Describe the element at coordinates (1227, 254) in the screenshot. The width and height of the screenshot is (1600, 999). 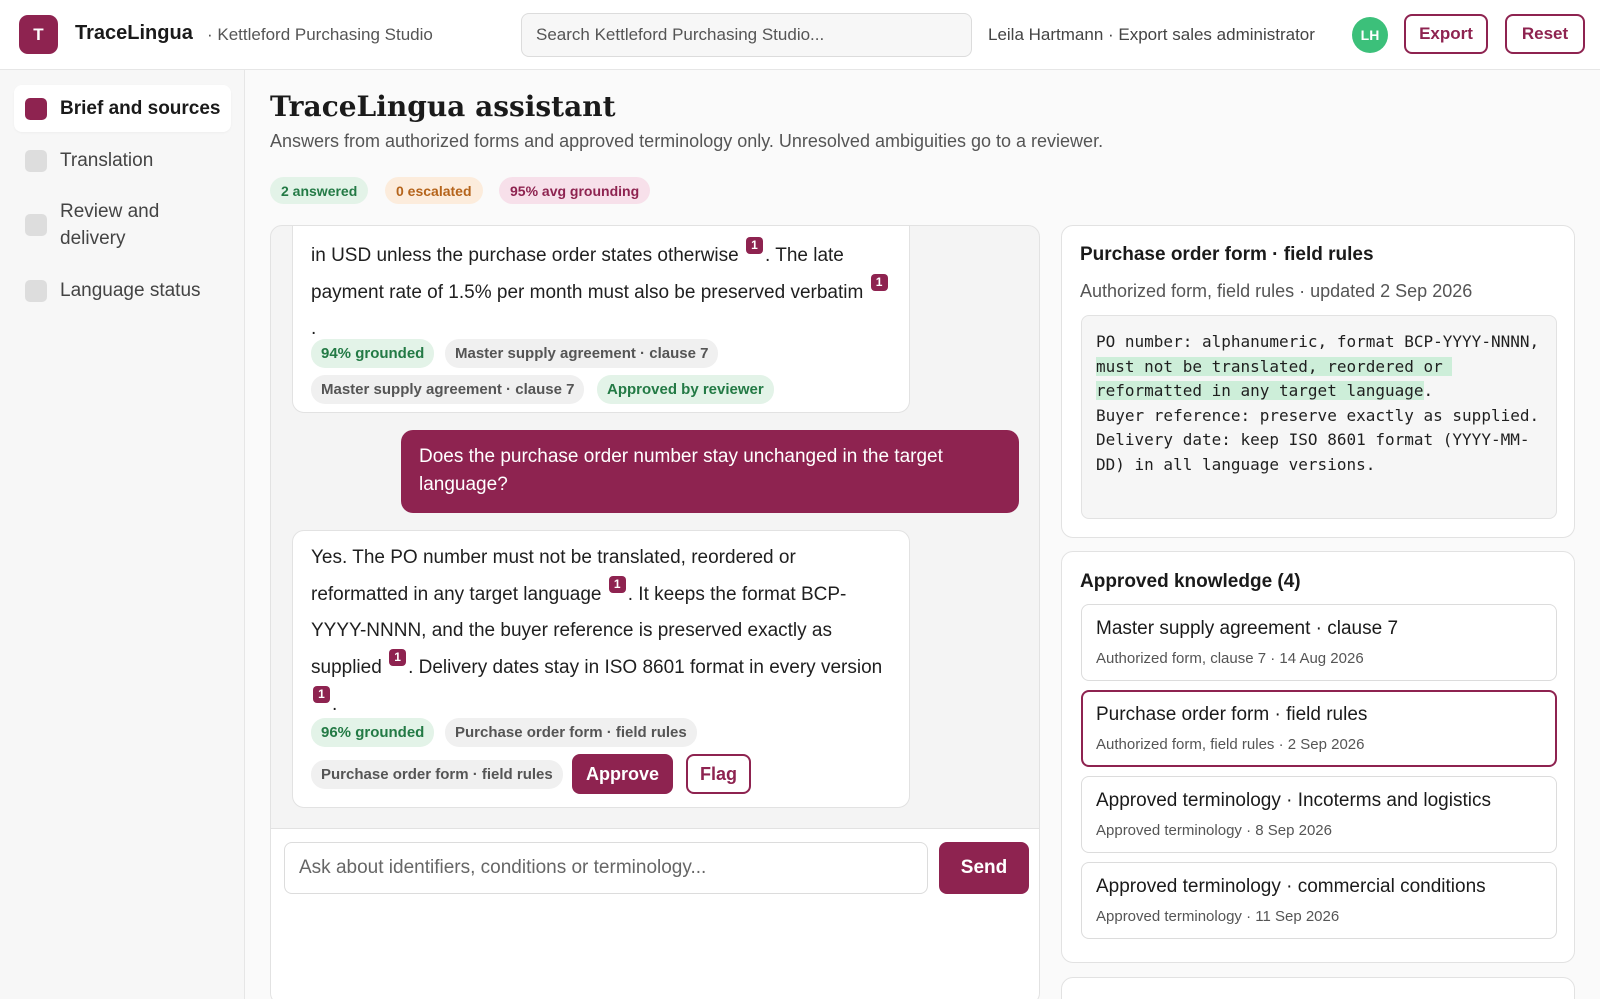
I see `card-title: Purchase order form · field rules` at that location.